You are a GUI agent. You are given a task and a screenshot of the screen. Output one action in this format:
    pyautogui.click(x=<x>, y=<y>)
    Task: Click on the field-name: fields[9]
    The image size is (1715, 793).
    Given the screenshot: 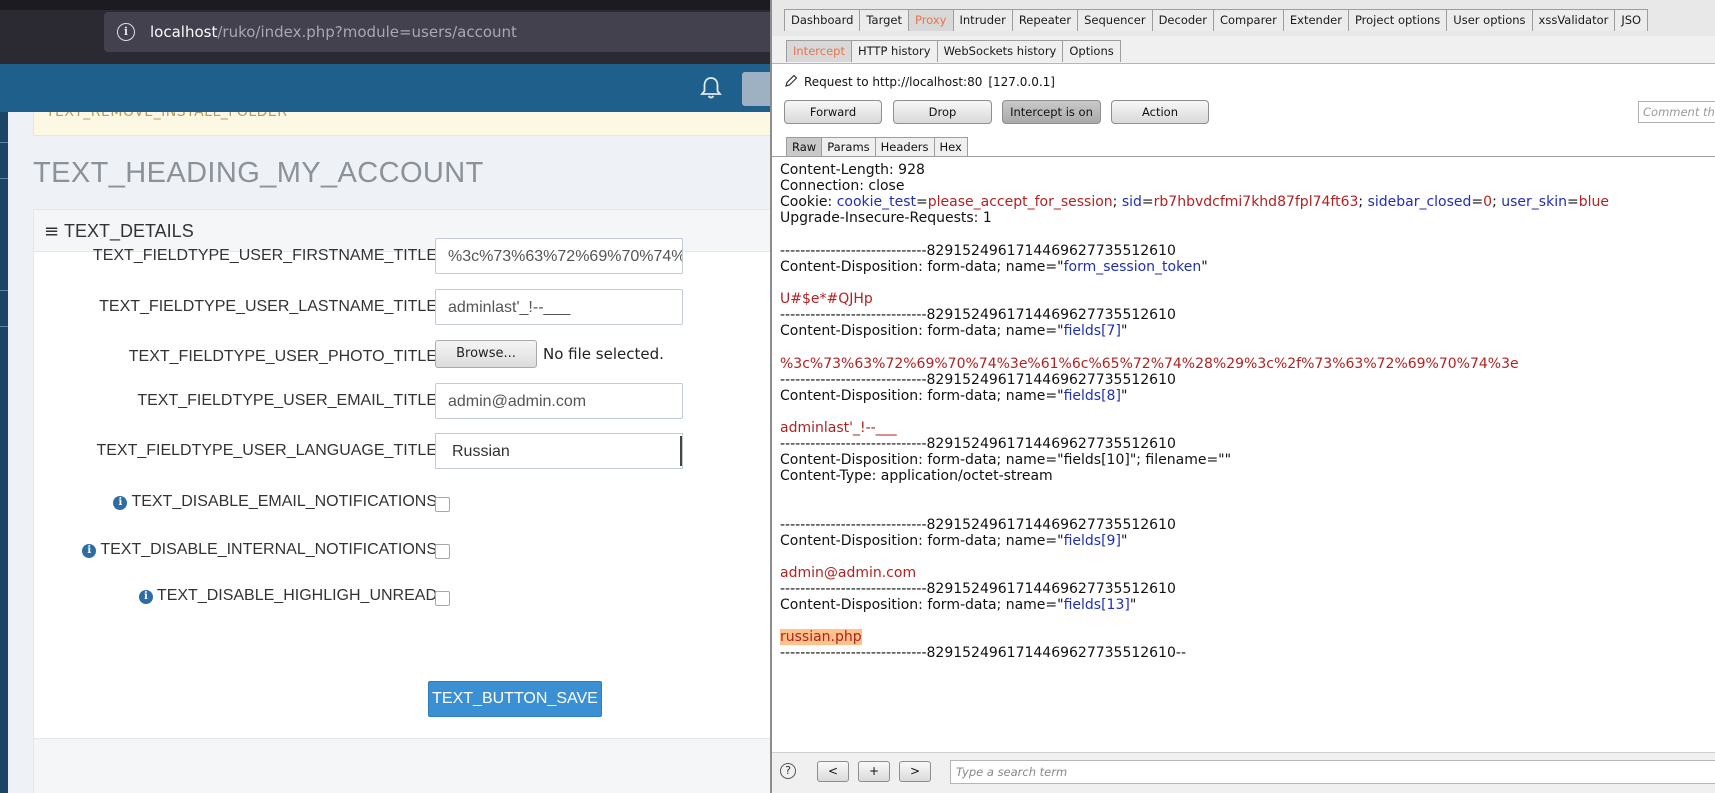 What is the action you would take?
    pyautogui.click(x=1092, y=541)
    